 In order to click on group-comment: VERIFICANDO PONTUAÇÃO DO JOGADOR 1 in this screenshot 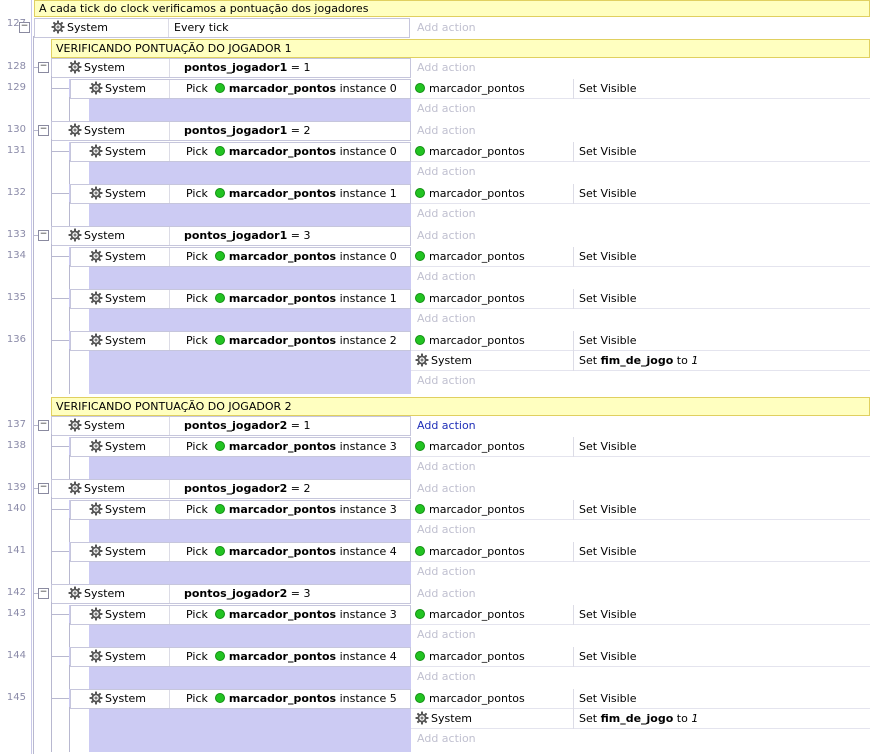, I will do `click(460, 48)`.